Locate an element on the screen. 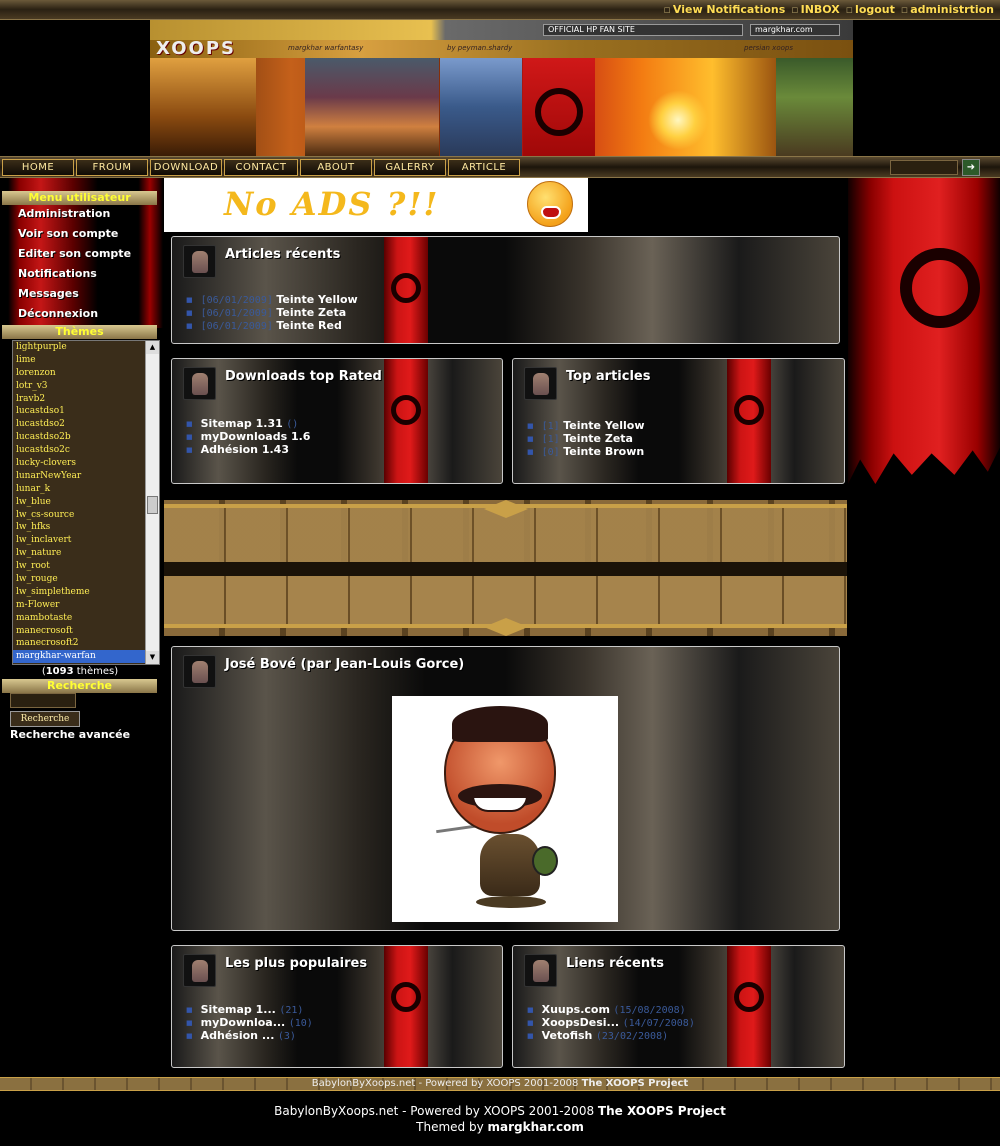  theme-list-scrollbar: ▲ ▼ is located at coordinates (152, 502).